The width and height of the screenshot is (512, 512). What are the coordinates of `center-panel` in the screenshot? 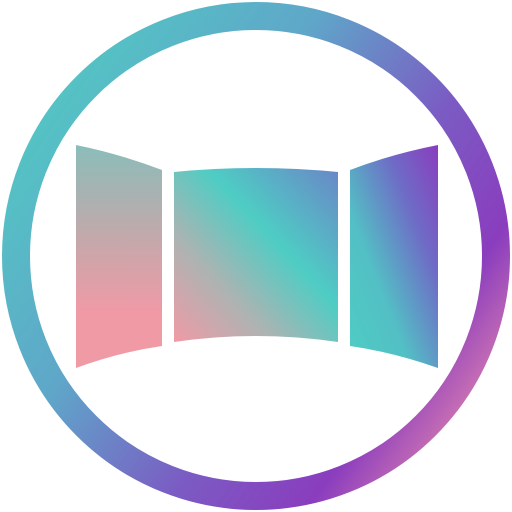 It's located at (256, 255).